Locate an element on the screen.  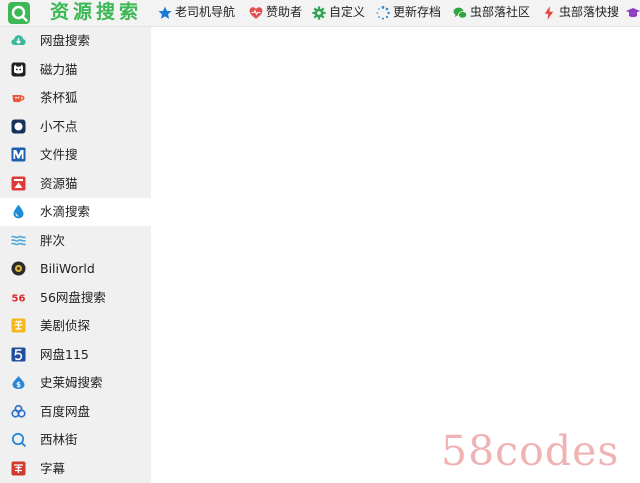
file-search-icon is located at coordinates (18, 154).